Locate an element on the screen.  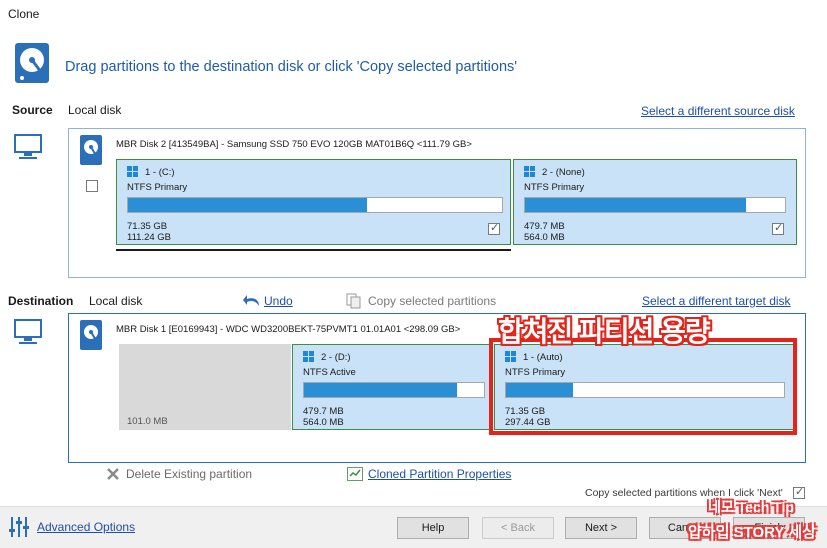
sliders-icon is located at coordinates (19, 527).